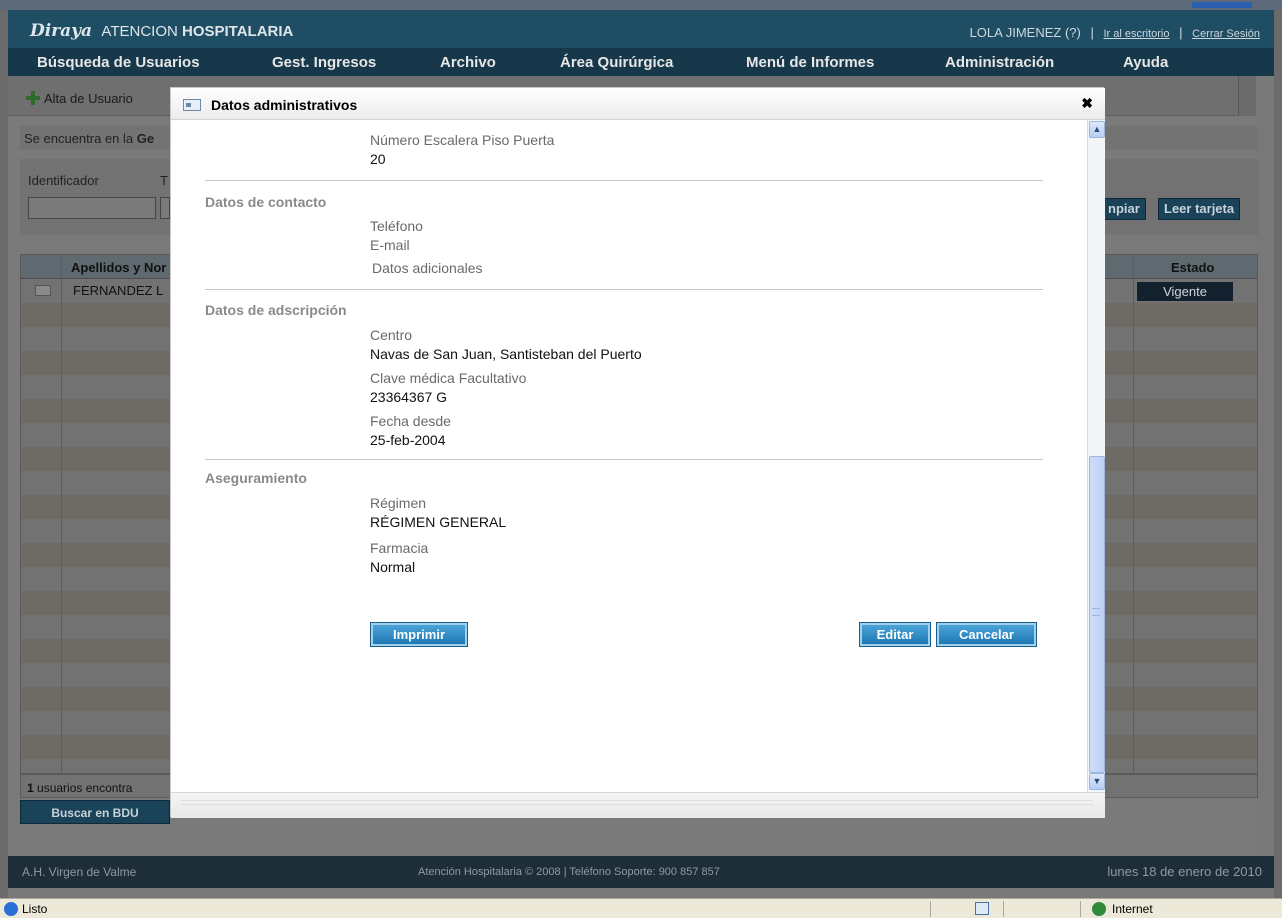  What do you see at coordinates (399, 548) in the screenshot?
I see `farmacia-label: Farmacia` at bounding box center [399, 548].